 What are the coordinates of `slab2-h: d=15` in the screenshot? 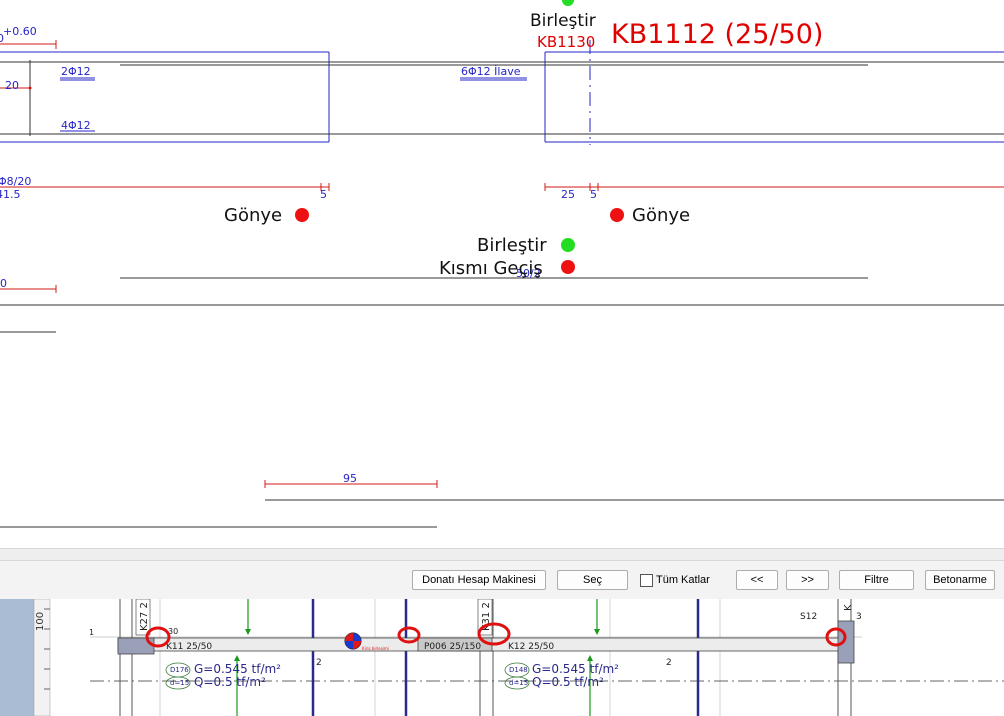 It's located at (518, 683).